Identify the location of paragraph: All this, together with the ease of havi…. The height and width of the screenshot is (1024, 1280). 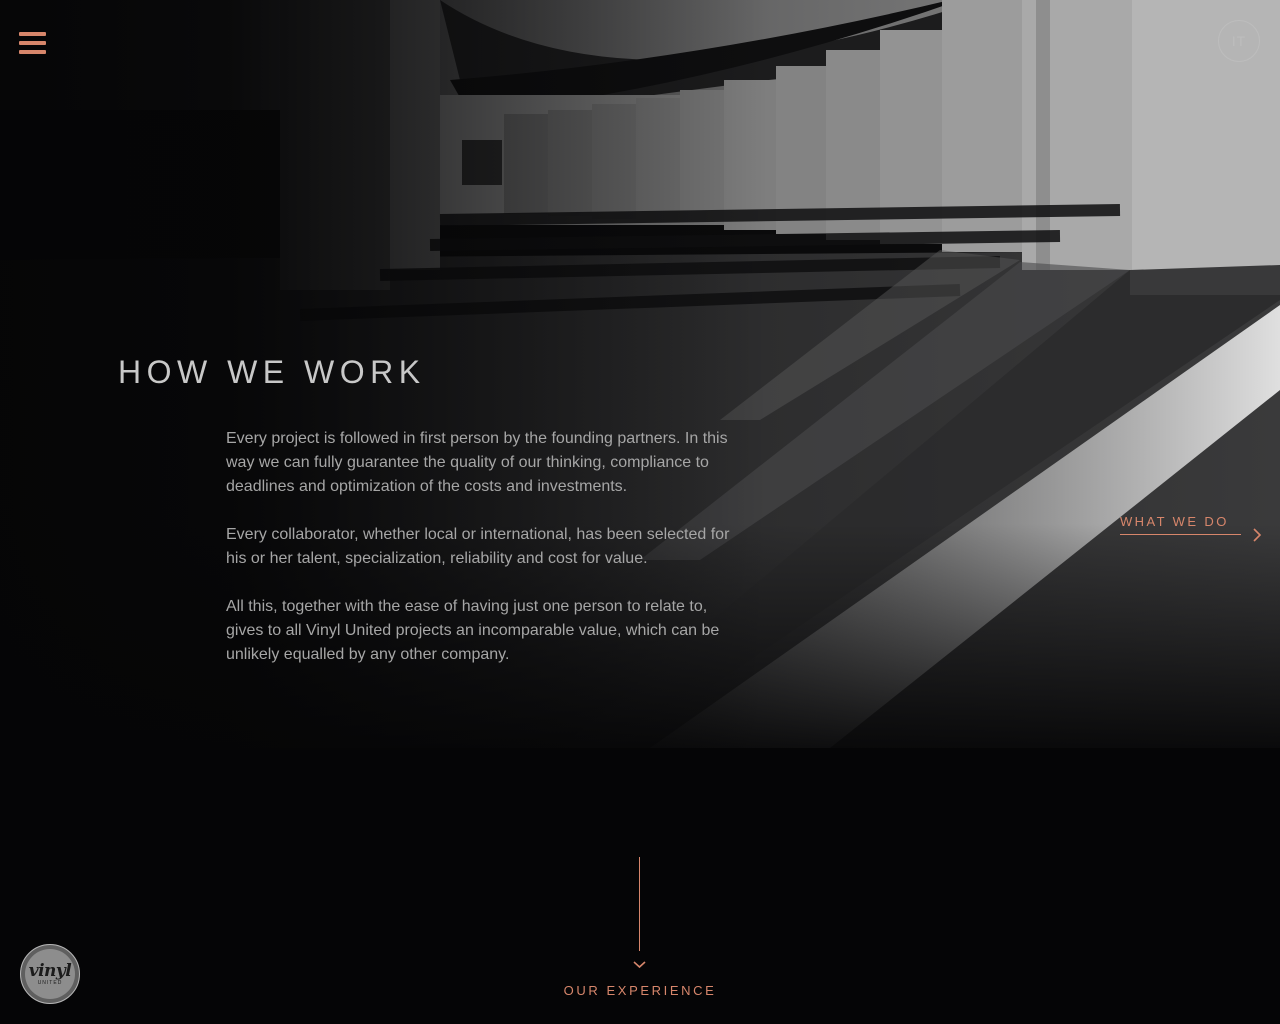
(473, 630).